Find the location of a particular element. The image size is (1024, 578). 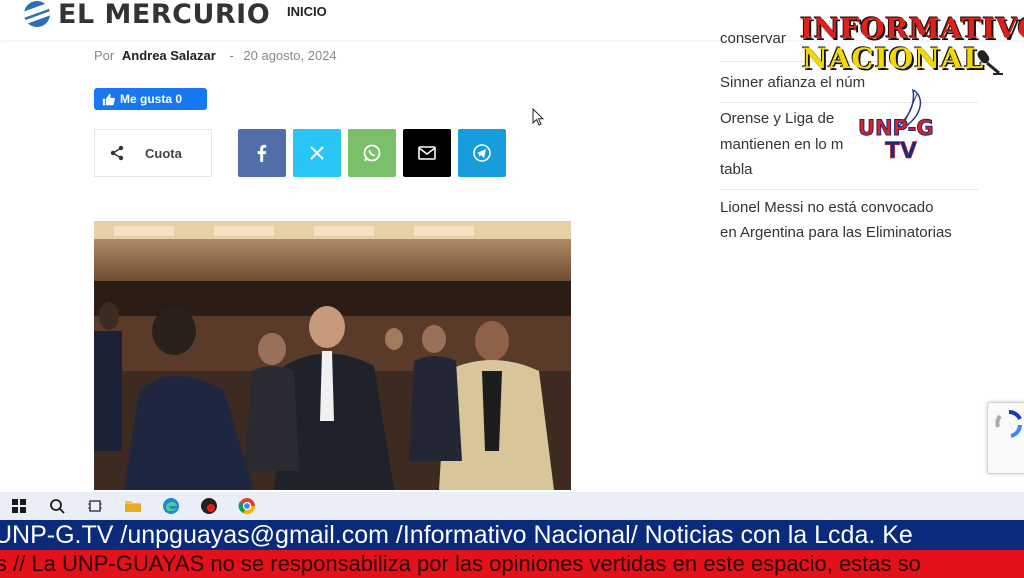

windows-start-button is located at coordinates (19, 506).